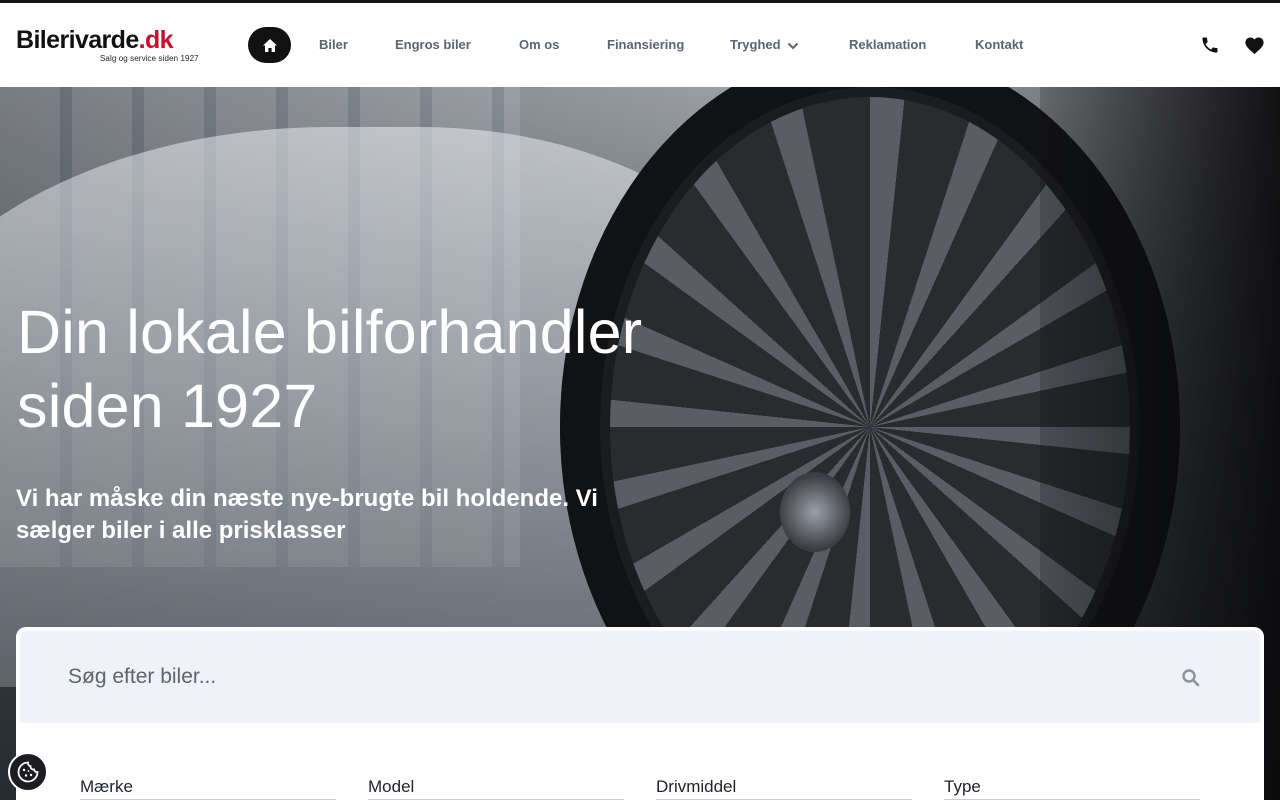  I want to click on nav-item-finansiering: Finansiering, so click(645, 45).